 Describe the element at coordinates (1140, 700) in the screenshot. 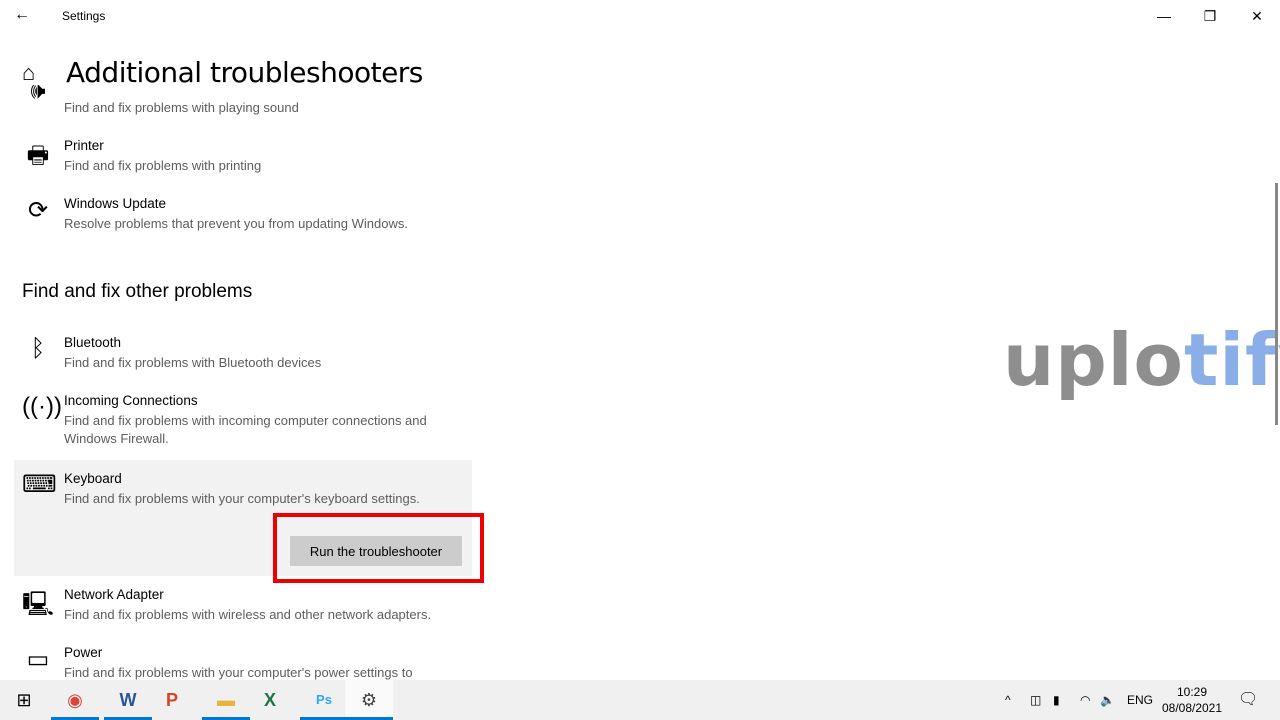

I see `language-indicator: ENG` at that location.